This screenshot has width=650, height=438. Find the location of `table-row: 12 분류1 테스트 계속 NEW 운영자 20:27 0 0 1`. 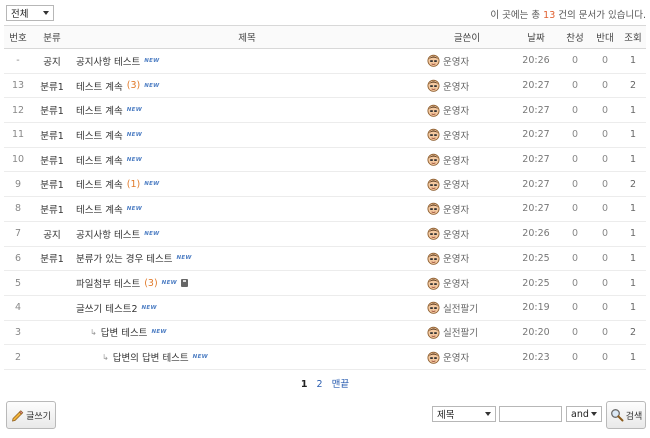

table-row: 12 분류1 테스트 계속 NEW 운영자 20:27 0 0 1 is located at coordinates (325, 111).